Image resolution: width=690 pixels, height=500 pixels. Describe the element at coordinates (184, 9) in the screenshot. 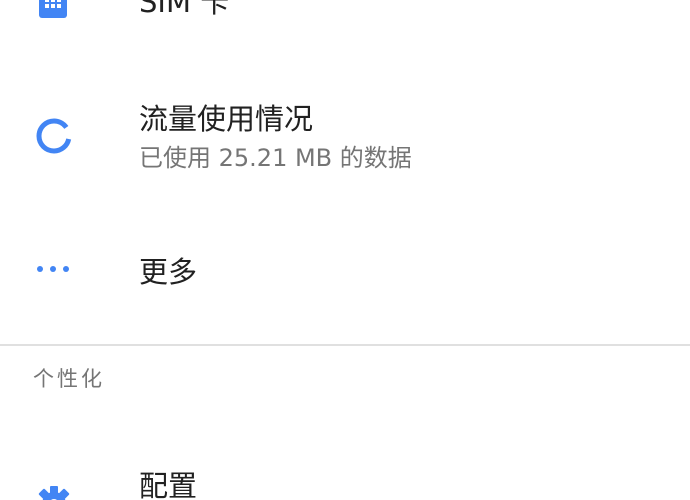

I see `sim-card-title: SIM 卡` at that location.